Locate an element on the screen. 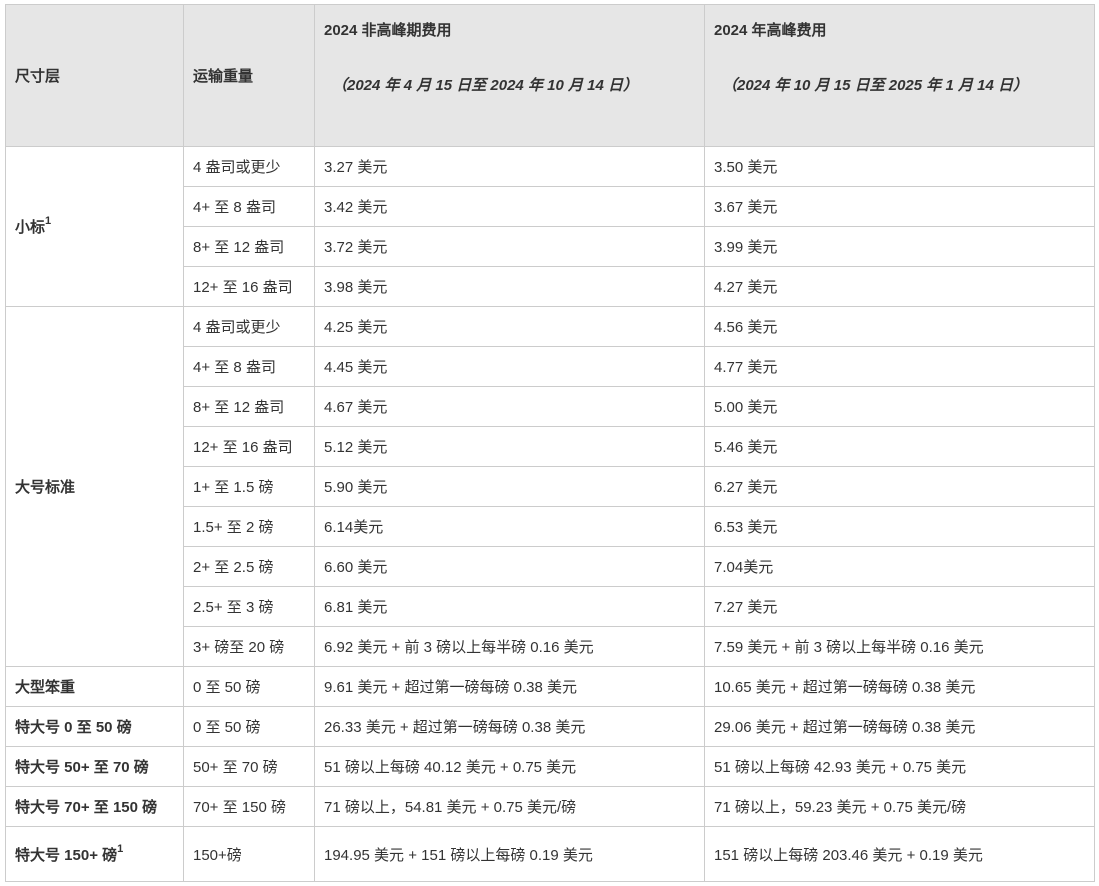  peak-fee-cell: 6.53 美元 is located at coordinates (899, 526).